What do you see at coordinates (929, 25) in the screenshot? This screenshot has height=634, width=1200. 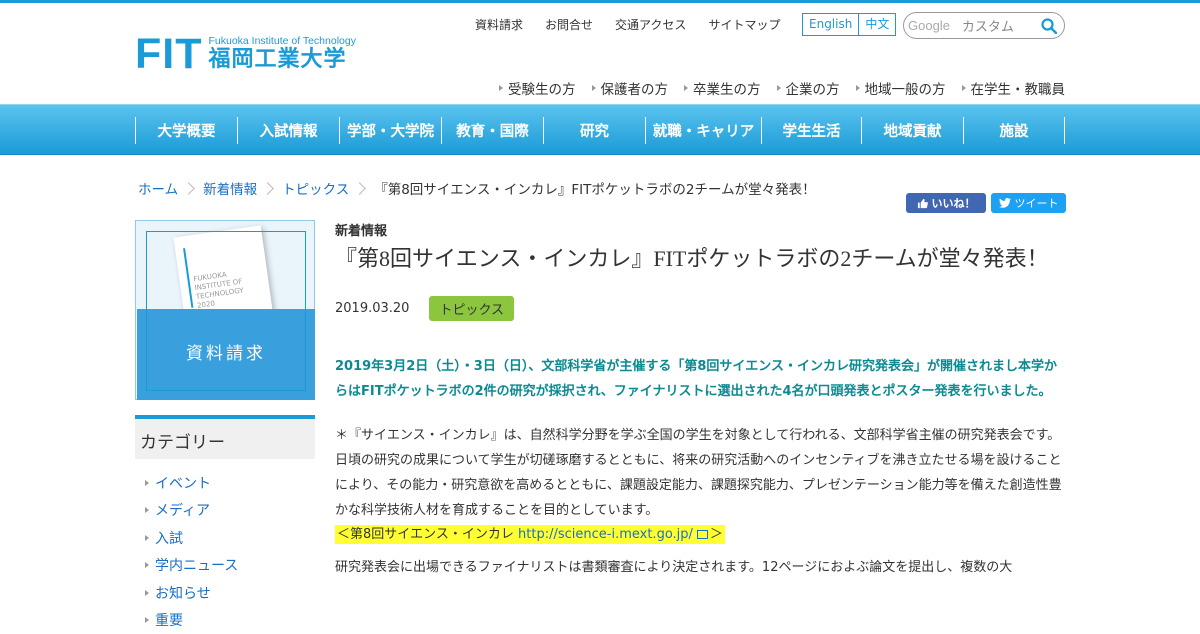 I see `search-brand: Google` at bounding box center [929, 25].